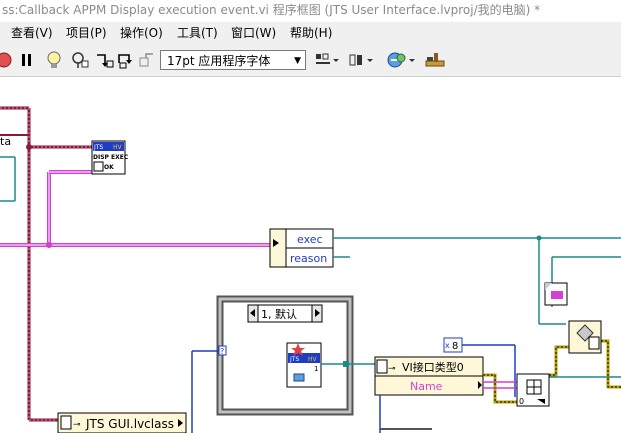 The width and height of the screenshot is (621, 433). I want to click on menu-help: 帮助(H), so click(311, 33).